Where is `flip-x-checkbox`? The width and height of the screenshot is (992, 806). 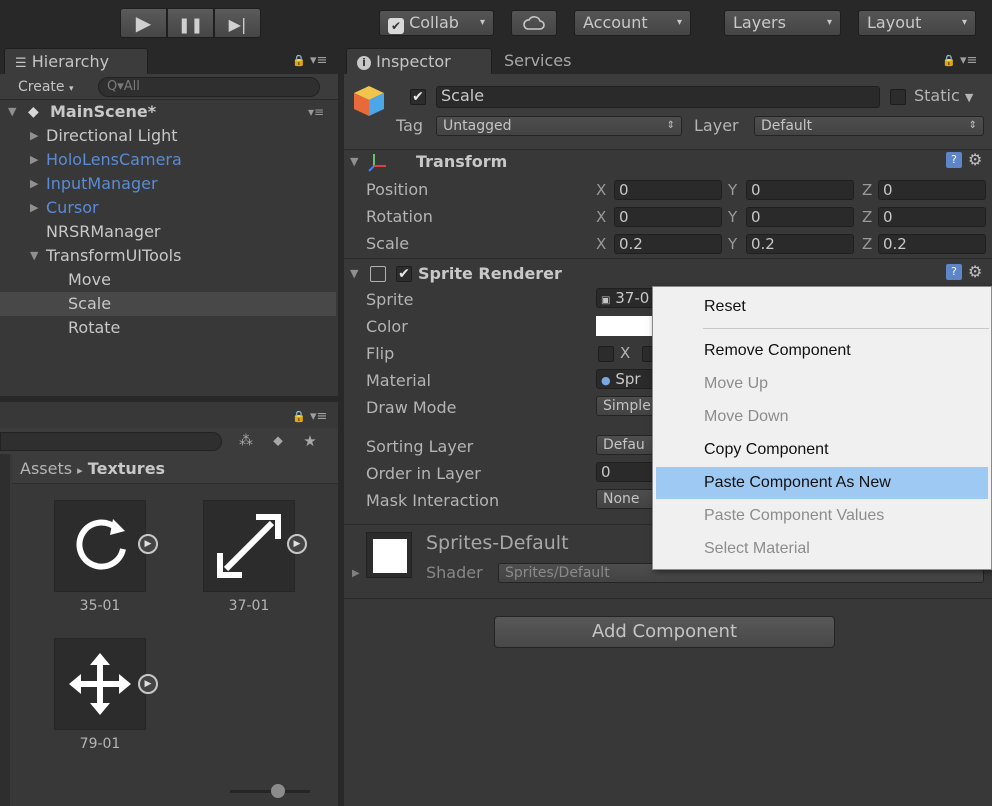
flip-x-checkbox is located at coordinates (606, 354).